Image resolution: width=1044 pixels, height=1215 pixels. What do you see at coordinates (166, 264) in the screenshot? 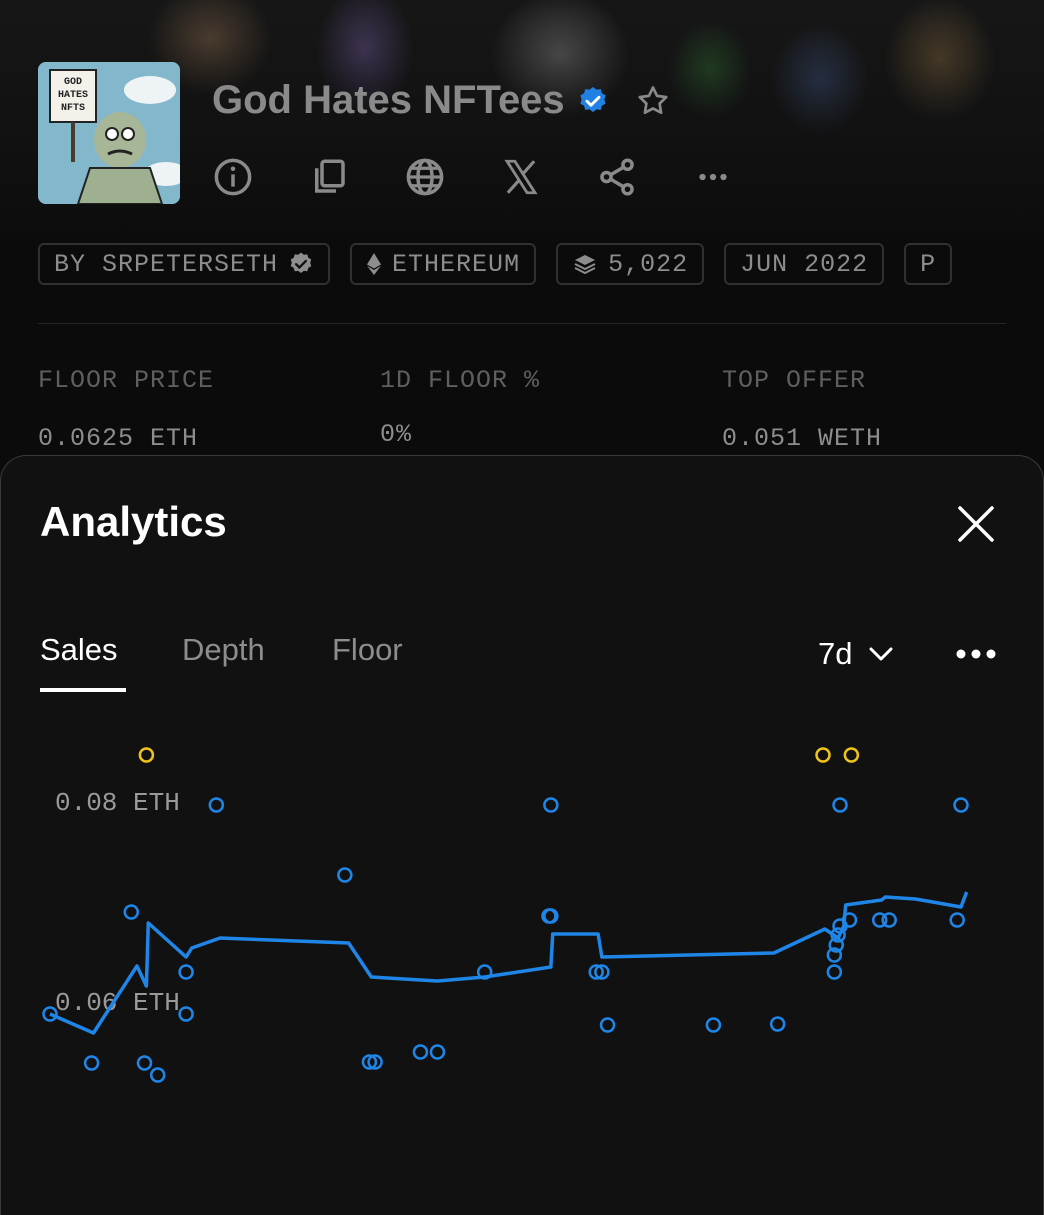
I see `creator-label: BY SRPETERSETH` at bounding box center [166, 264].